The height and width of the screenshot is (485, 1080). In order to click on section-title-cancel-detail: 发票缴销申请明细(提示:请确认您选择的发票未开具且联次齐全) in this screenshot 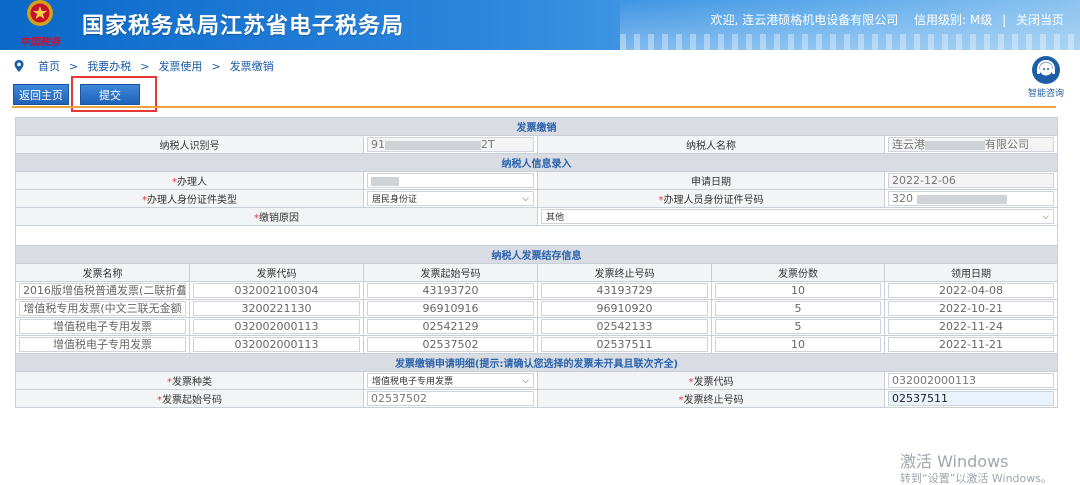, I will do `click(536, 362)`.